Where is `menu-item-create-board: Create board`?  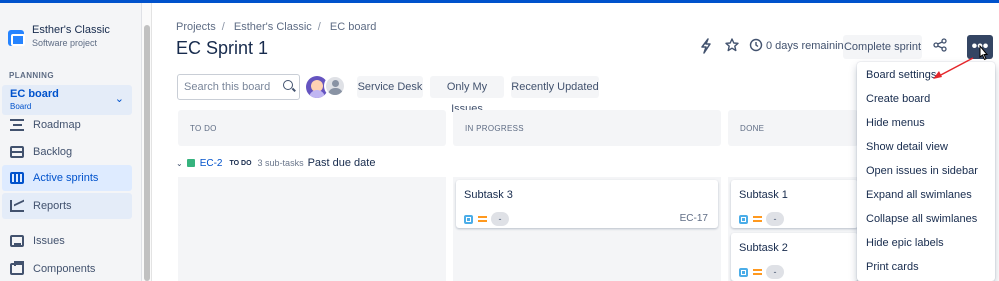 menu-item-create-board: Create board is located at coordinates (926, 99).